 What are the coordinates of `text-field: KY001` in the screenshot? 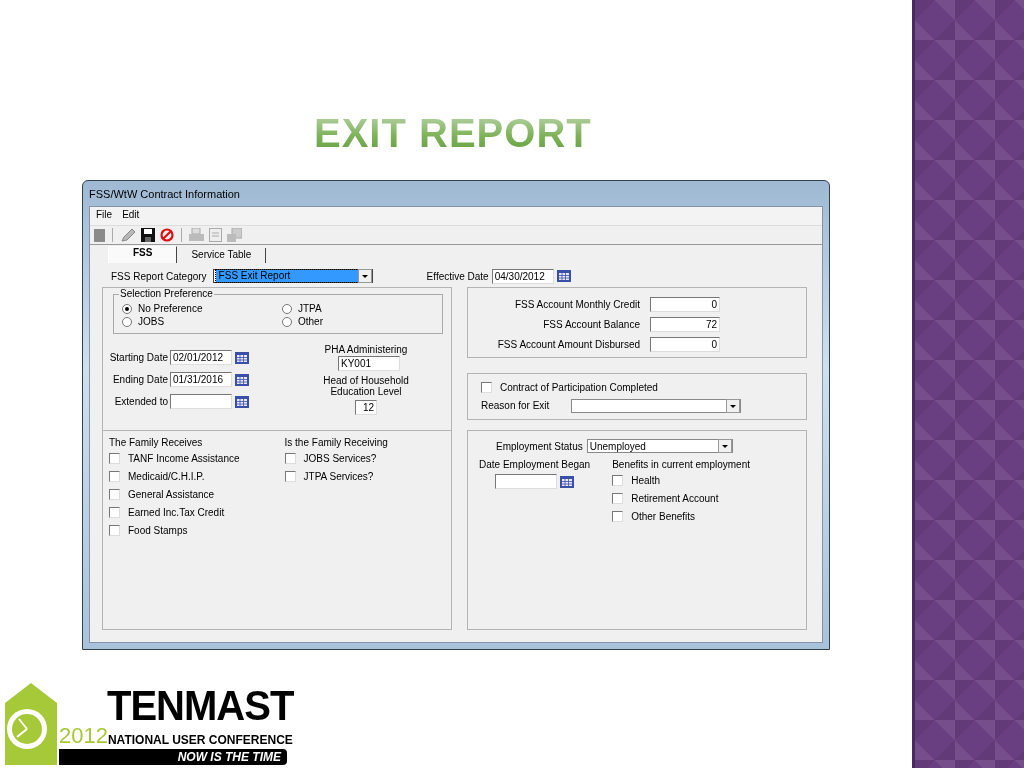 It's located at (369, 363).